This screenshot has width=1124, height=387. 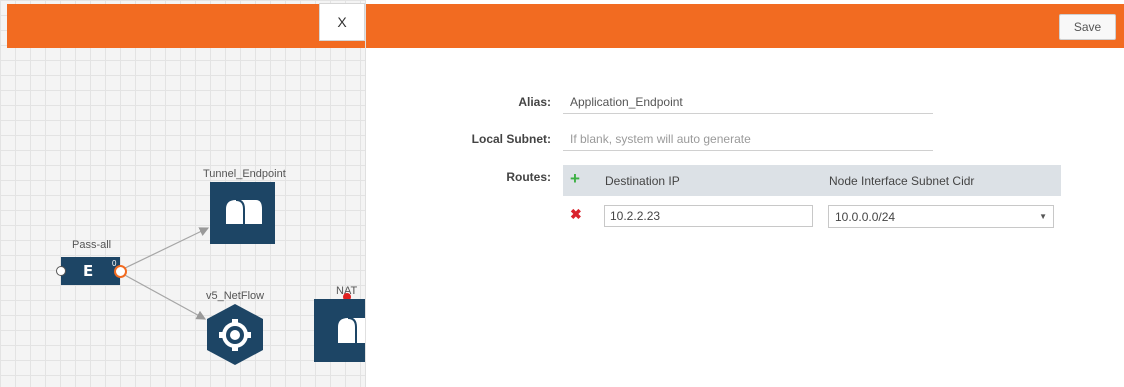 I want to click on pass-all-node: E 0, so click(x=90, y=271).